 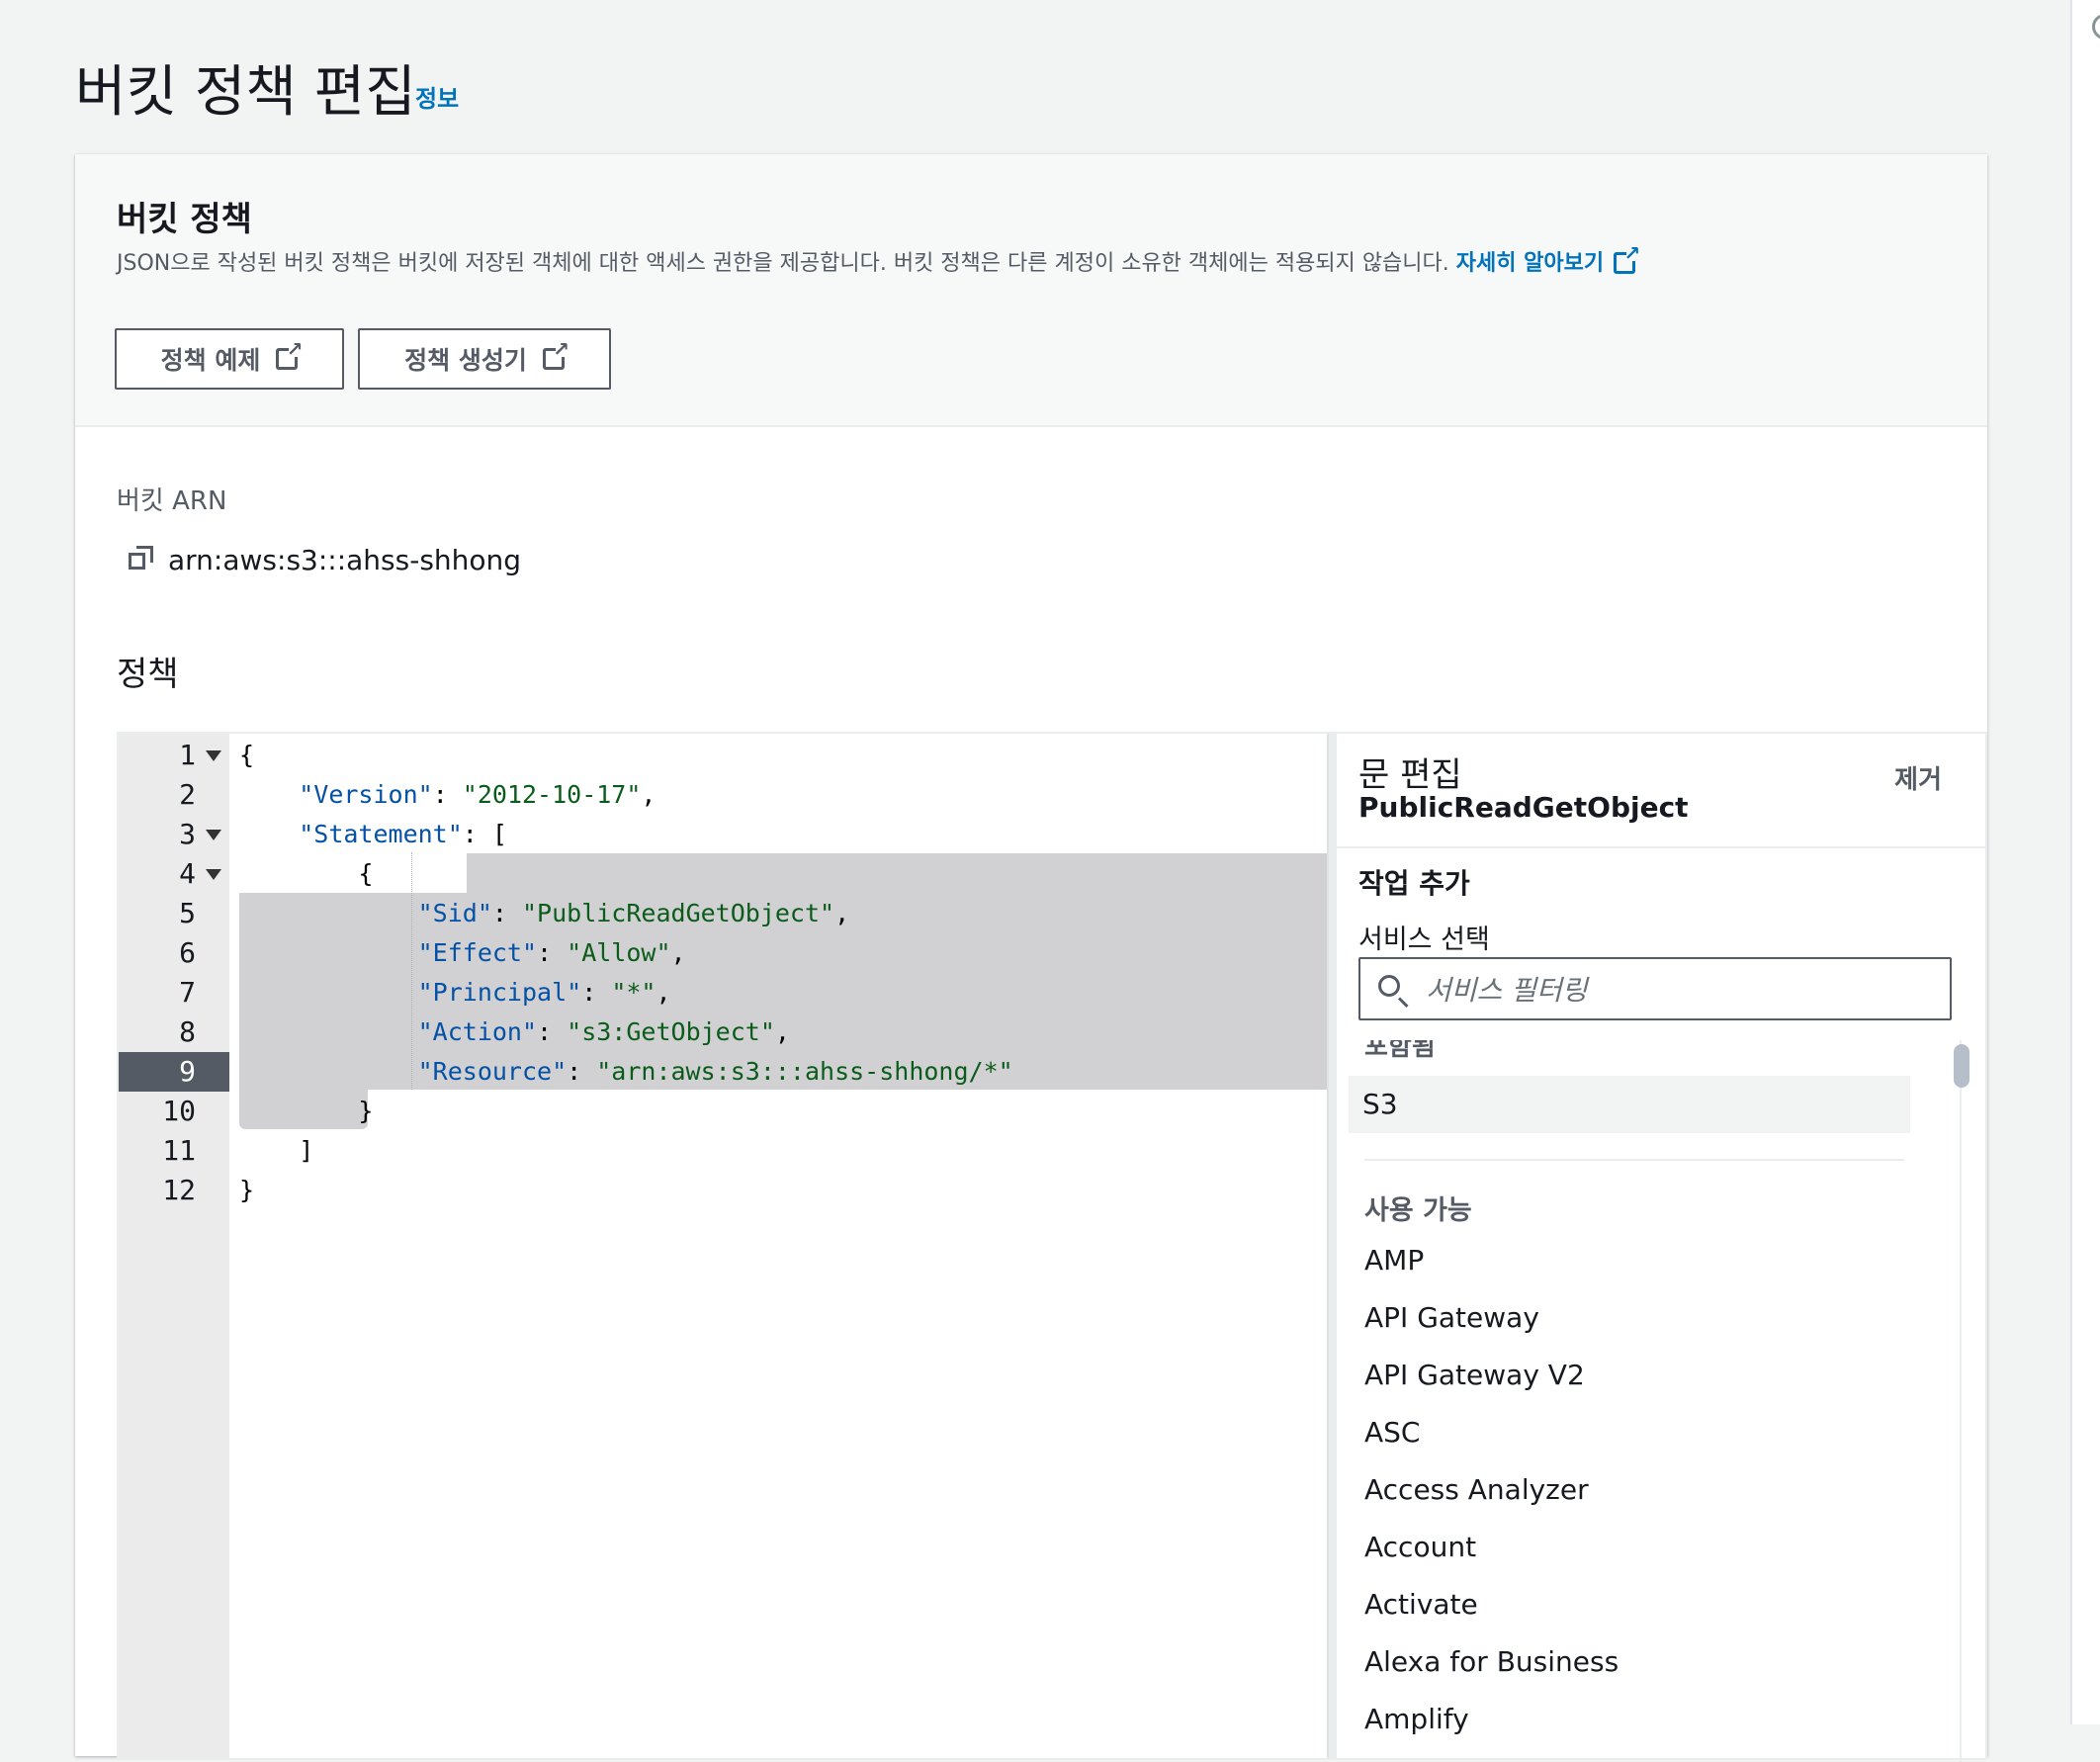 I want to click on line-number-label: 8, so click(x=187, y=1032).